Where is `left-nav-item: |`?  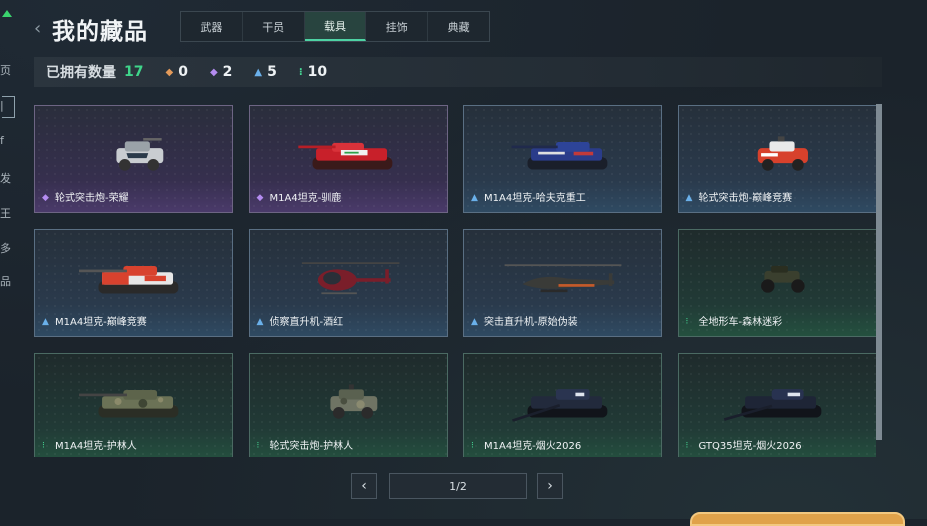
left-nav-item: | is located at coordinates (7, 105).